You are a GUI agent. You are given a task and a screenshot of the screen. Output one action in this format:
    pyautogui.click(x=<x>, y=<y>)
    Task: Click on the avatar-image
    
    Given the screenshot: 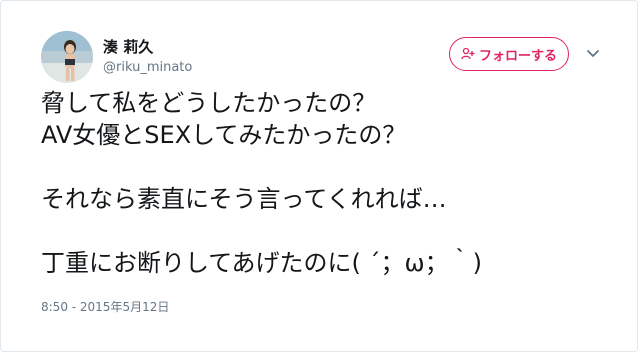 What is the action you would take?
    pyautogui.click(x=67, y=57)
    